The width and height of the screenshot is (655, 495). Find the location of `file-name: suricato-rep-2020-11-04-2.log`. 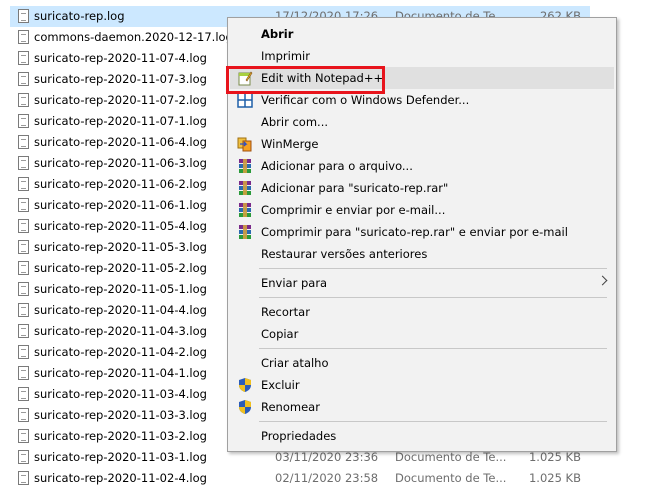

file-name: suricato-rep-2020-11-04-2.log is located at coordinates (120, 352).